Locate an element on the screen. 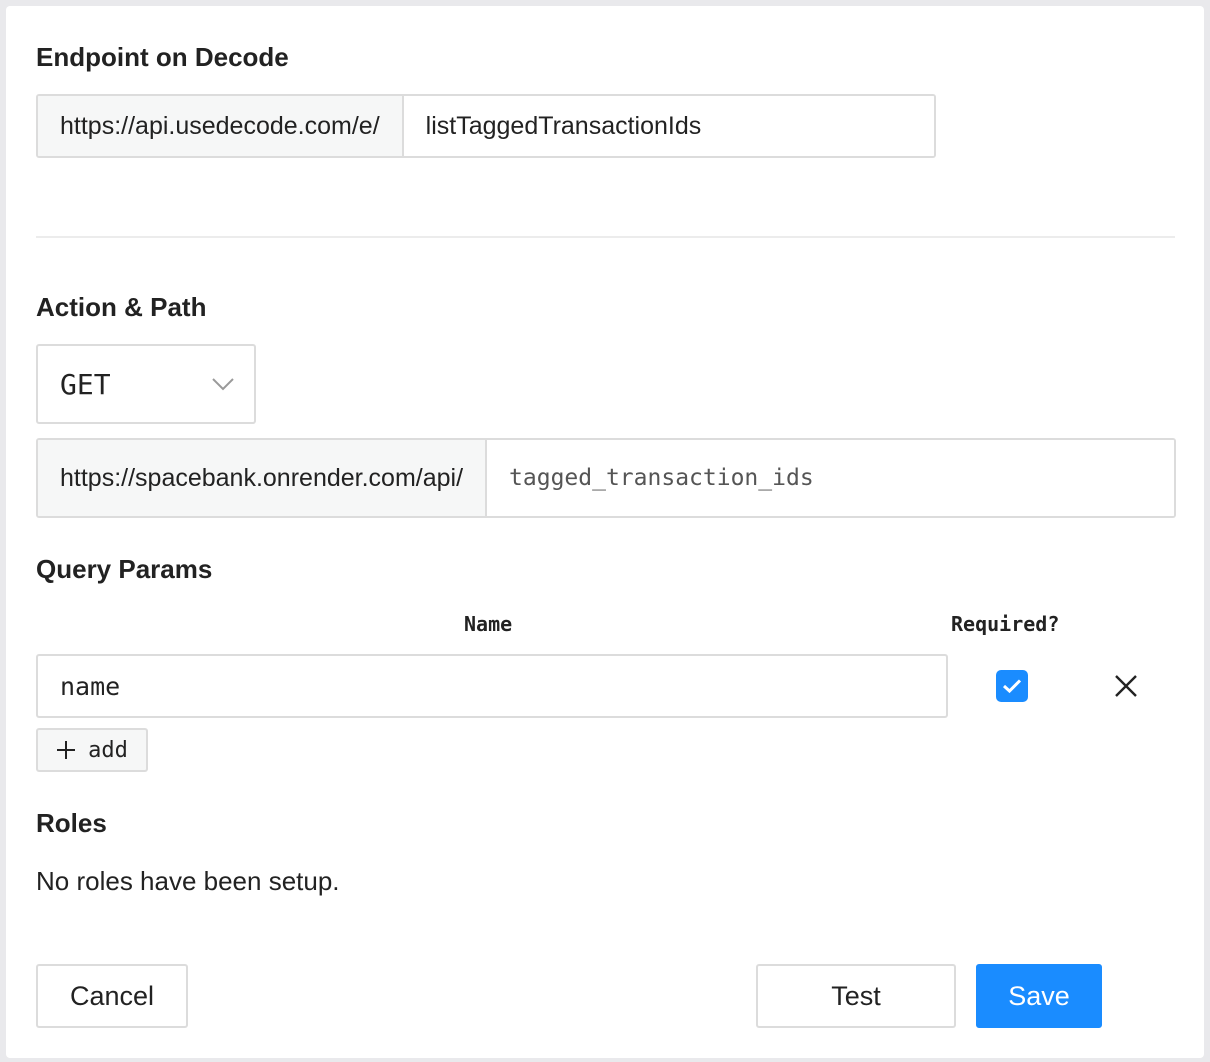 The height and width of the screenshot is (1062, 1210). add-param-button: add is located at coordinates (92, 750).